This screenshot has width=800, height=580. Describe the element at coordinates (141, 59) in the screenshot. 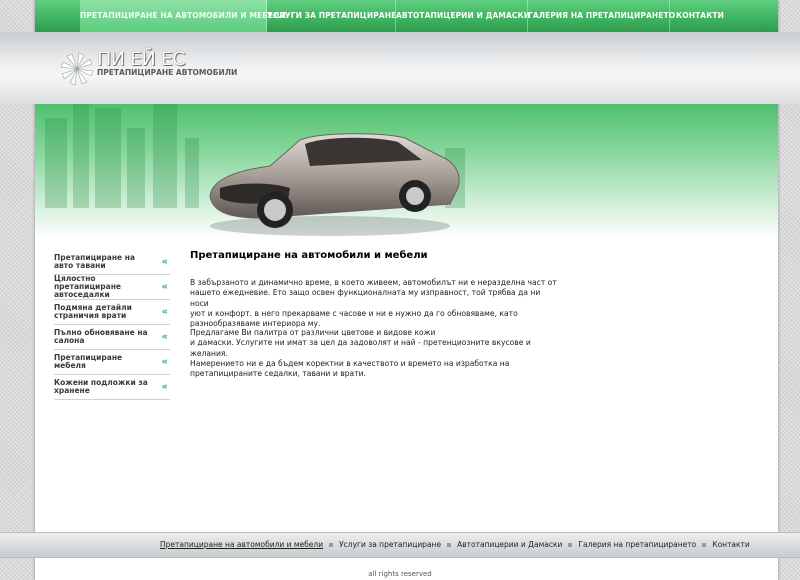

I see `logo-title: ПИ ЕЙ ЕС` at that location.